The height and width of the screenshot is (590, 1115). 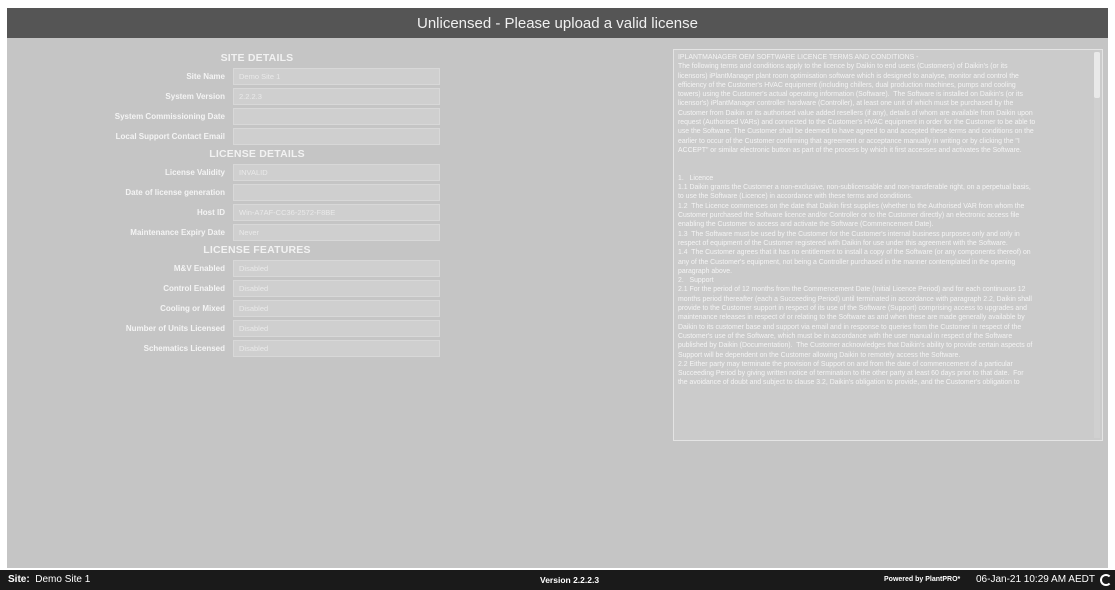 I want to click on commissioning-date-field, so click(x=336, y=116).